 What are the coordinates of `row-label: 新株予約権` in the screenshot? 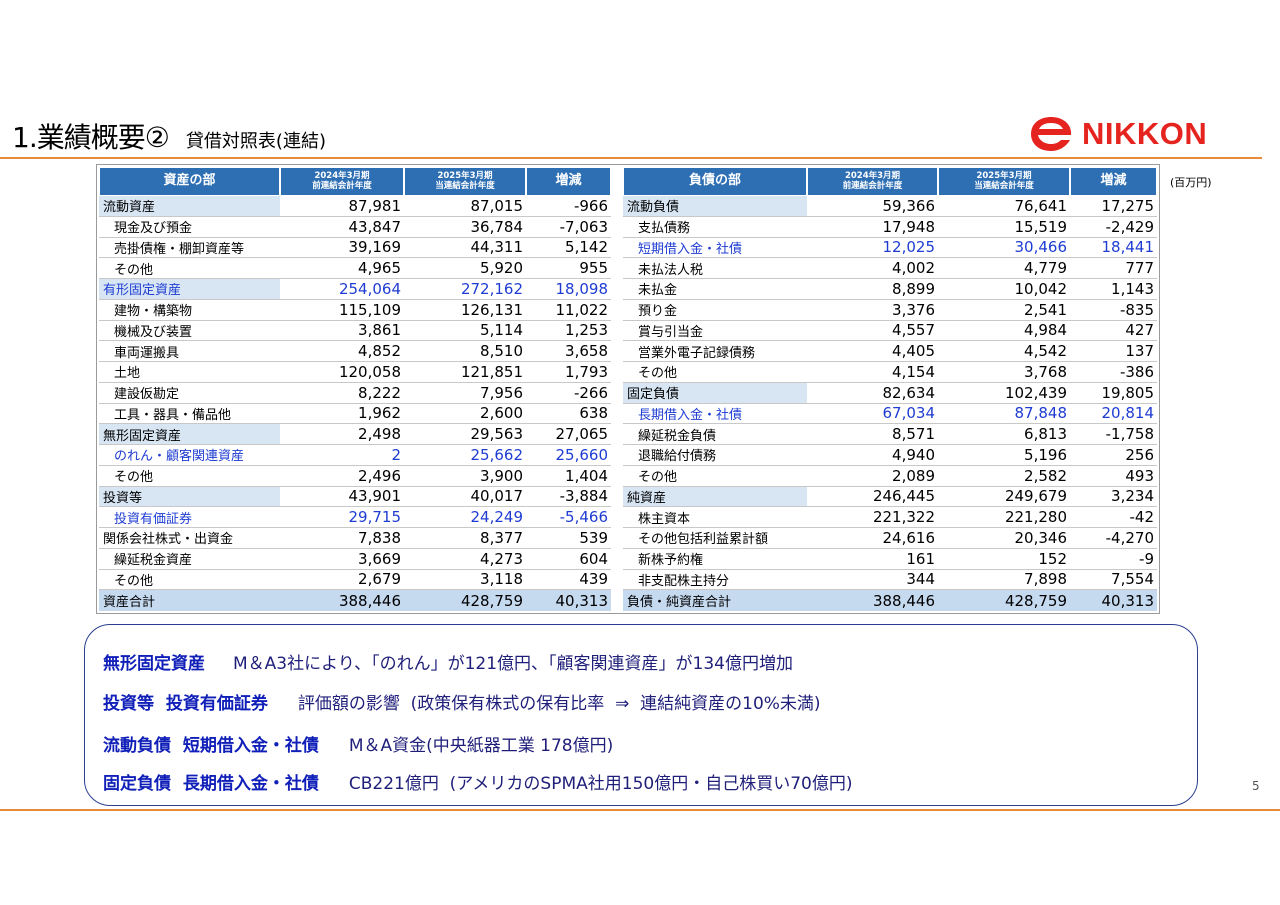 It's located at (715, 559).